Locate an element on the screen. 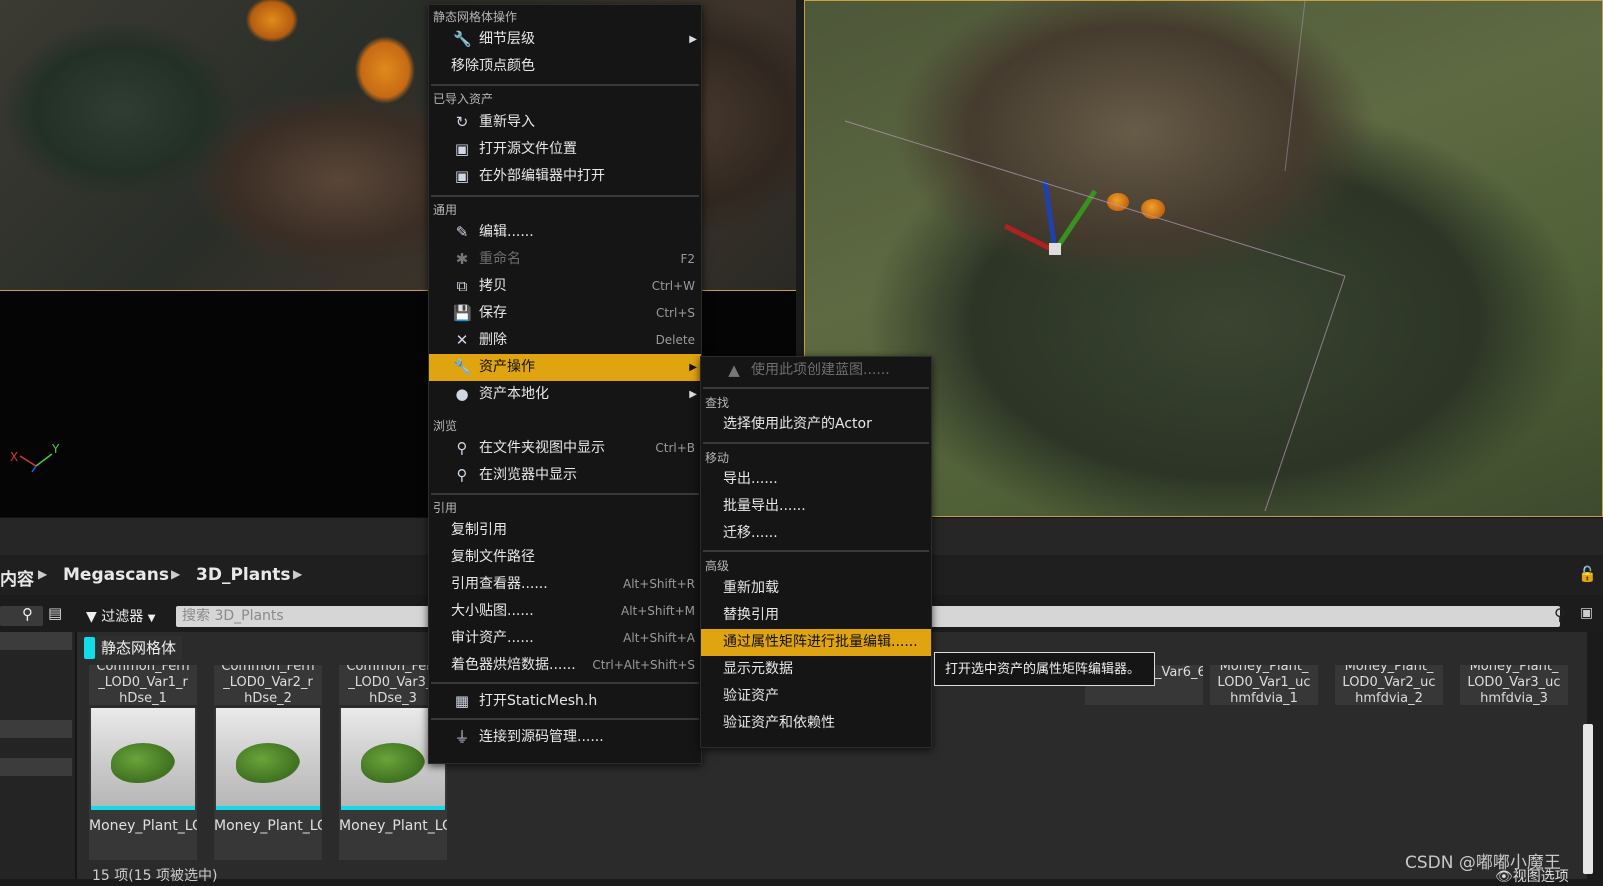 The width and height of the screenshot is (1603, 886). globe-icon: ● is located at coordinates (462, 394).